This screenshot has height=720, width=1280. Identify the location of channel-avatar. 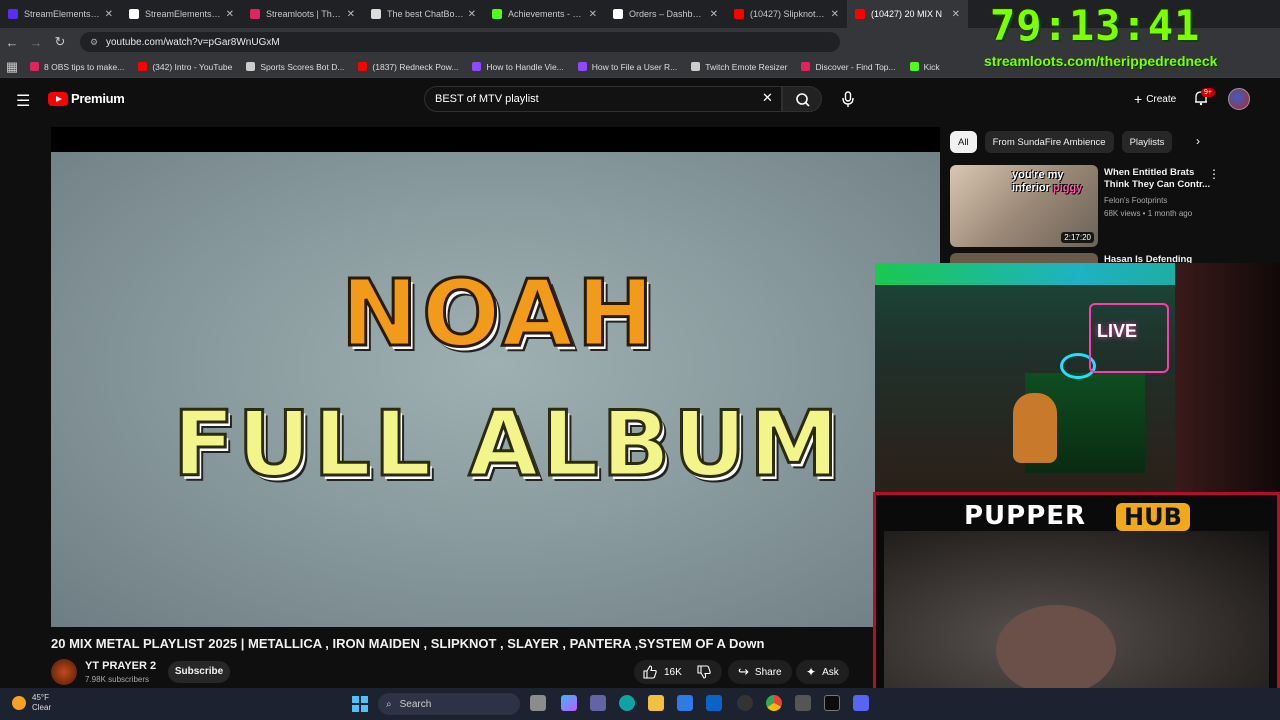
(64, 672).